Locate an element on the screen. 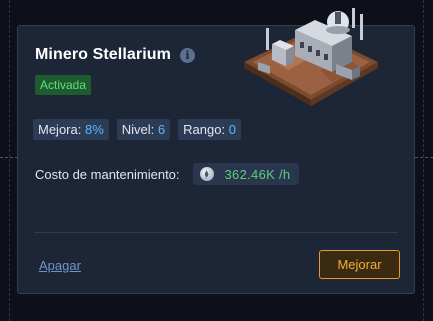 This screenshot has height=321, width=433. stat-rank-value: 0 is located at coordinates (232, 129).